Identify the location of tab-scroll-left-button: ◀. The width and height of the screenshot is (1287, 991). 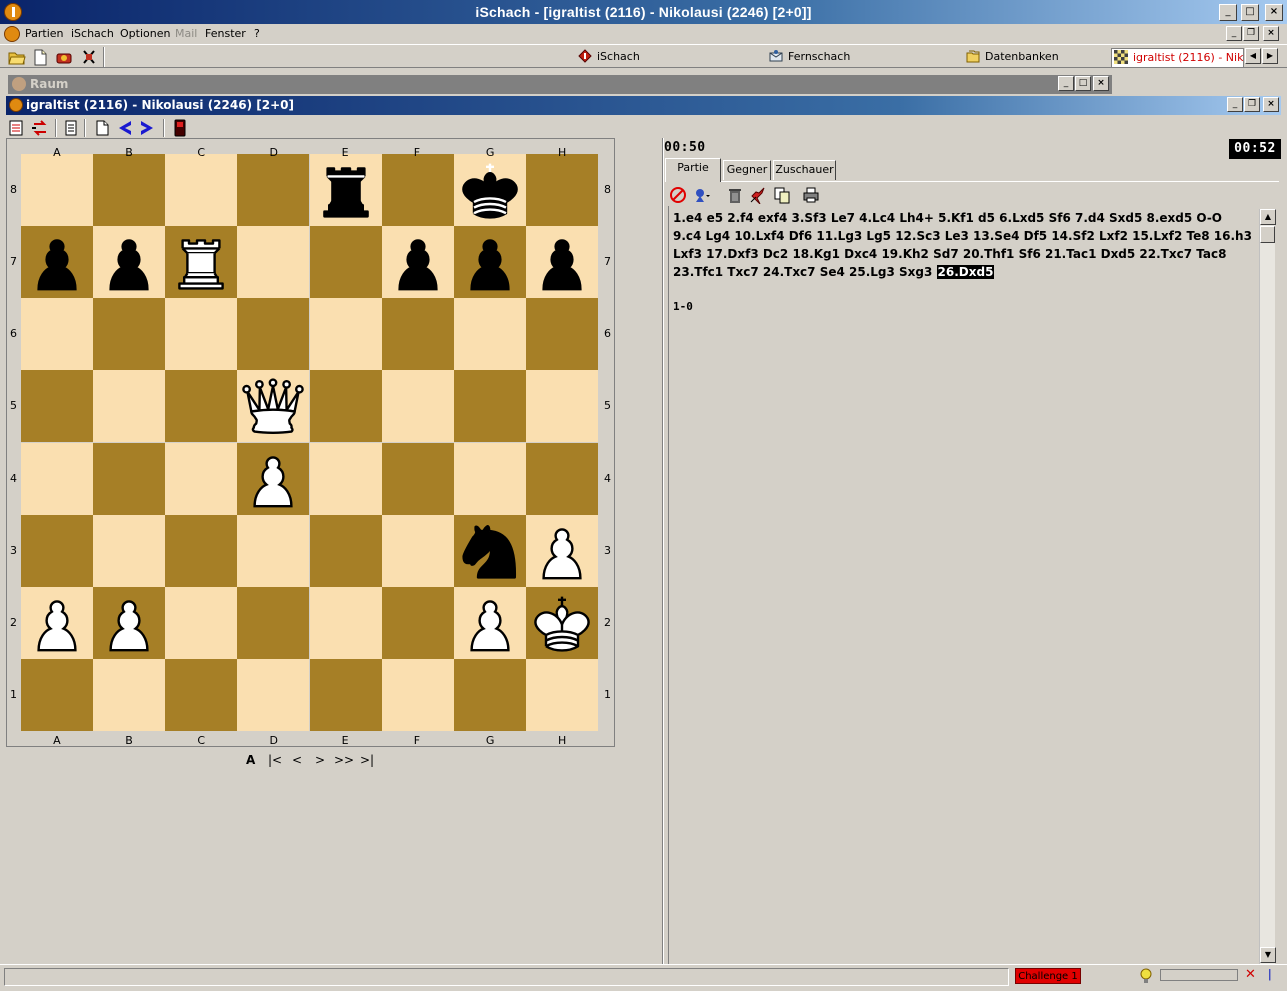
(1253, 56).